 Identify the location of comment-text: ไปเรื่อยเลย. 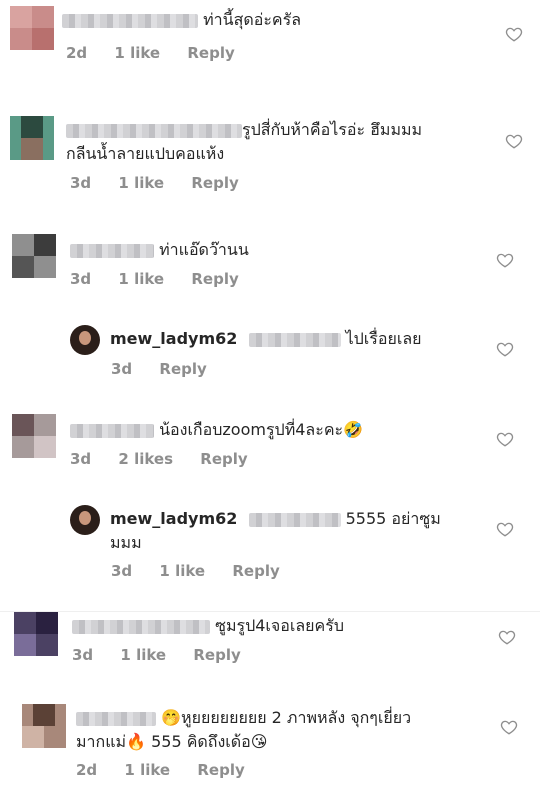
(383, 338).